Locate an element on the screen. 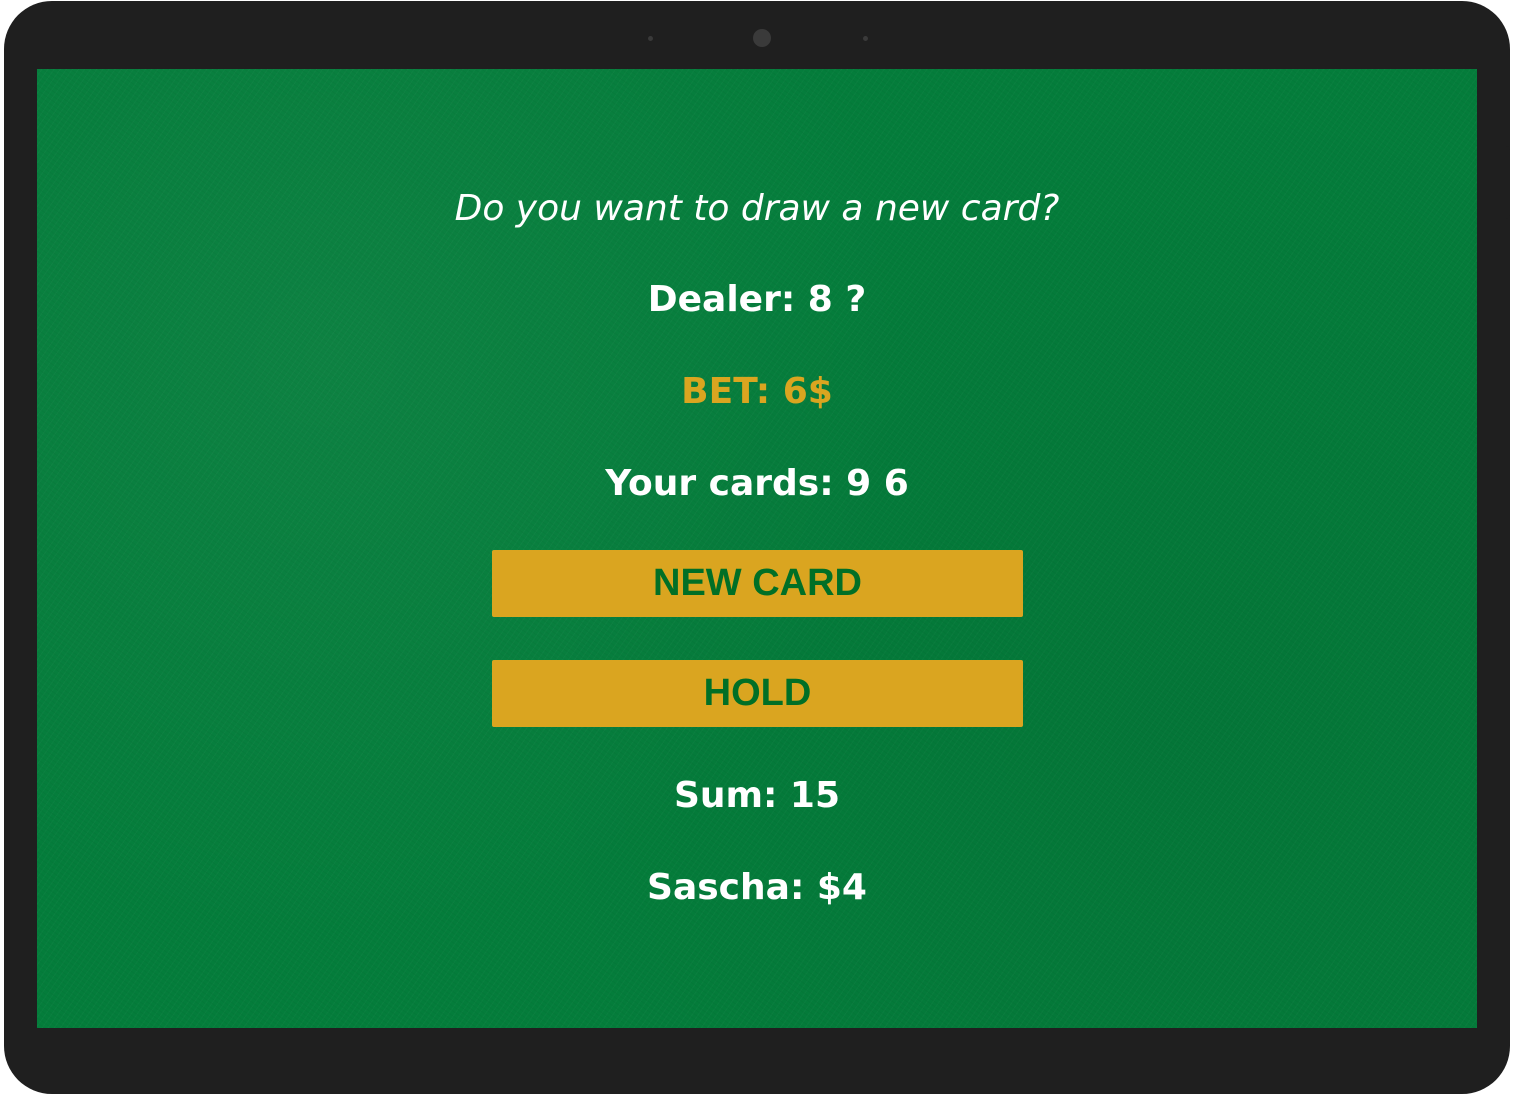  camera-icon is located at coordinates (762, 38).